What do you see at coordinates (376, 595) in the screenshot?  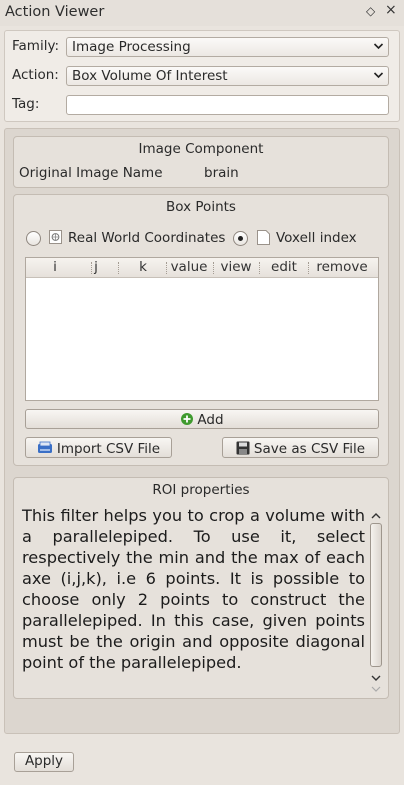 I see `scrollbar-thumb` at bounding box center [376, 595].